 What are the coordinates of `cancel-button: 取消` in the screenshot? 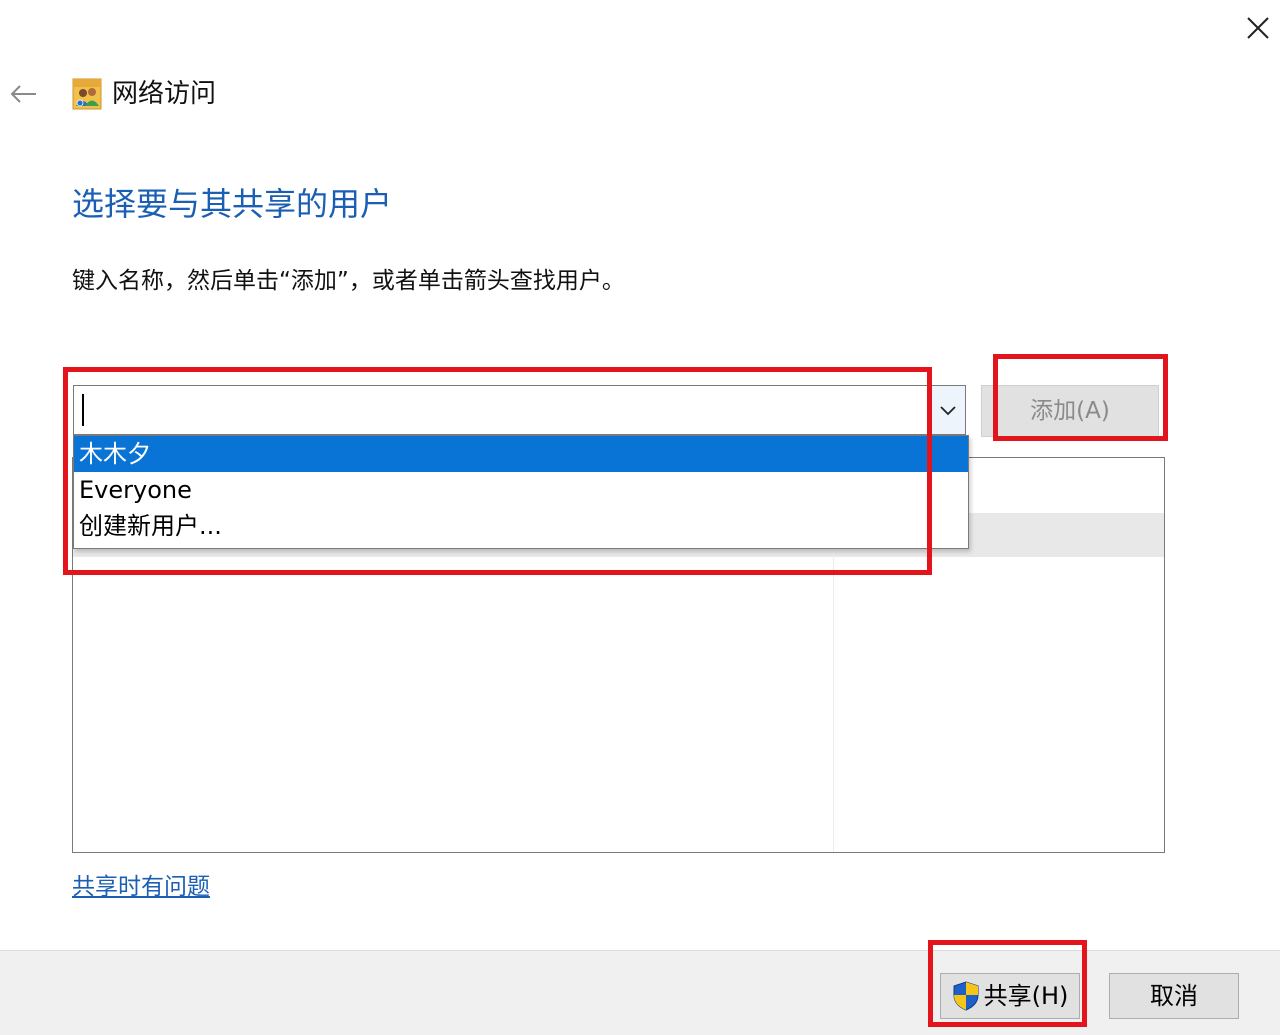 It's located at (1174, 996).